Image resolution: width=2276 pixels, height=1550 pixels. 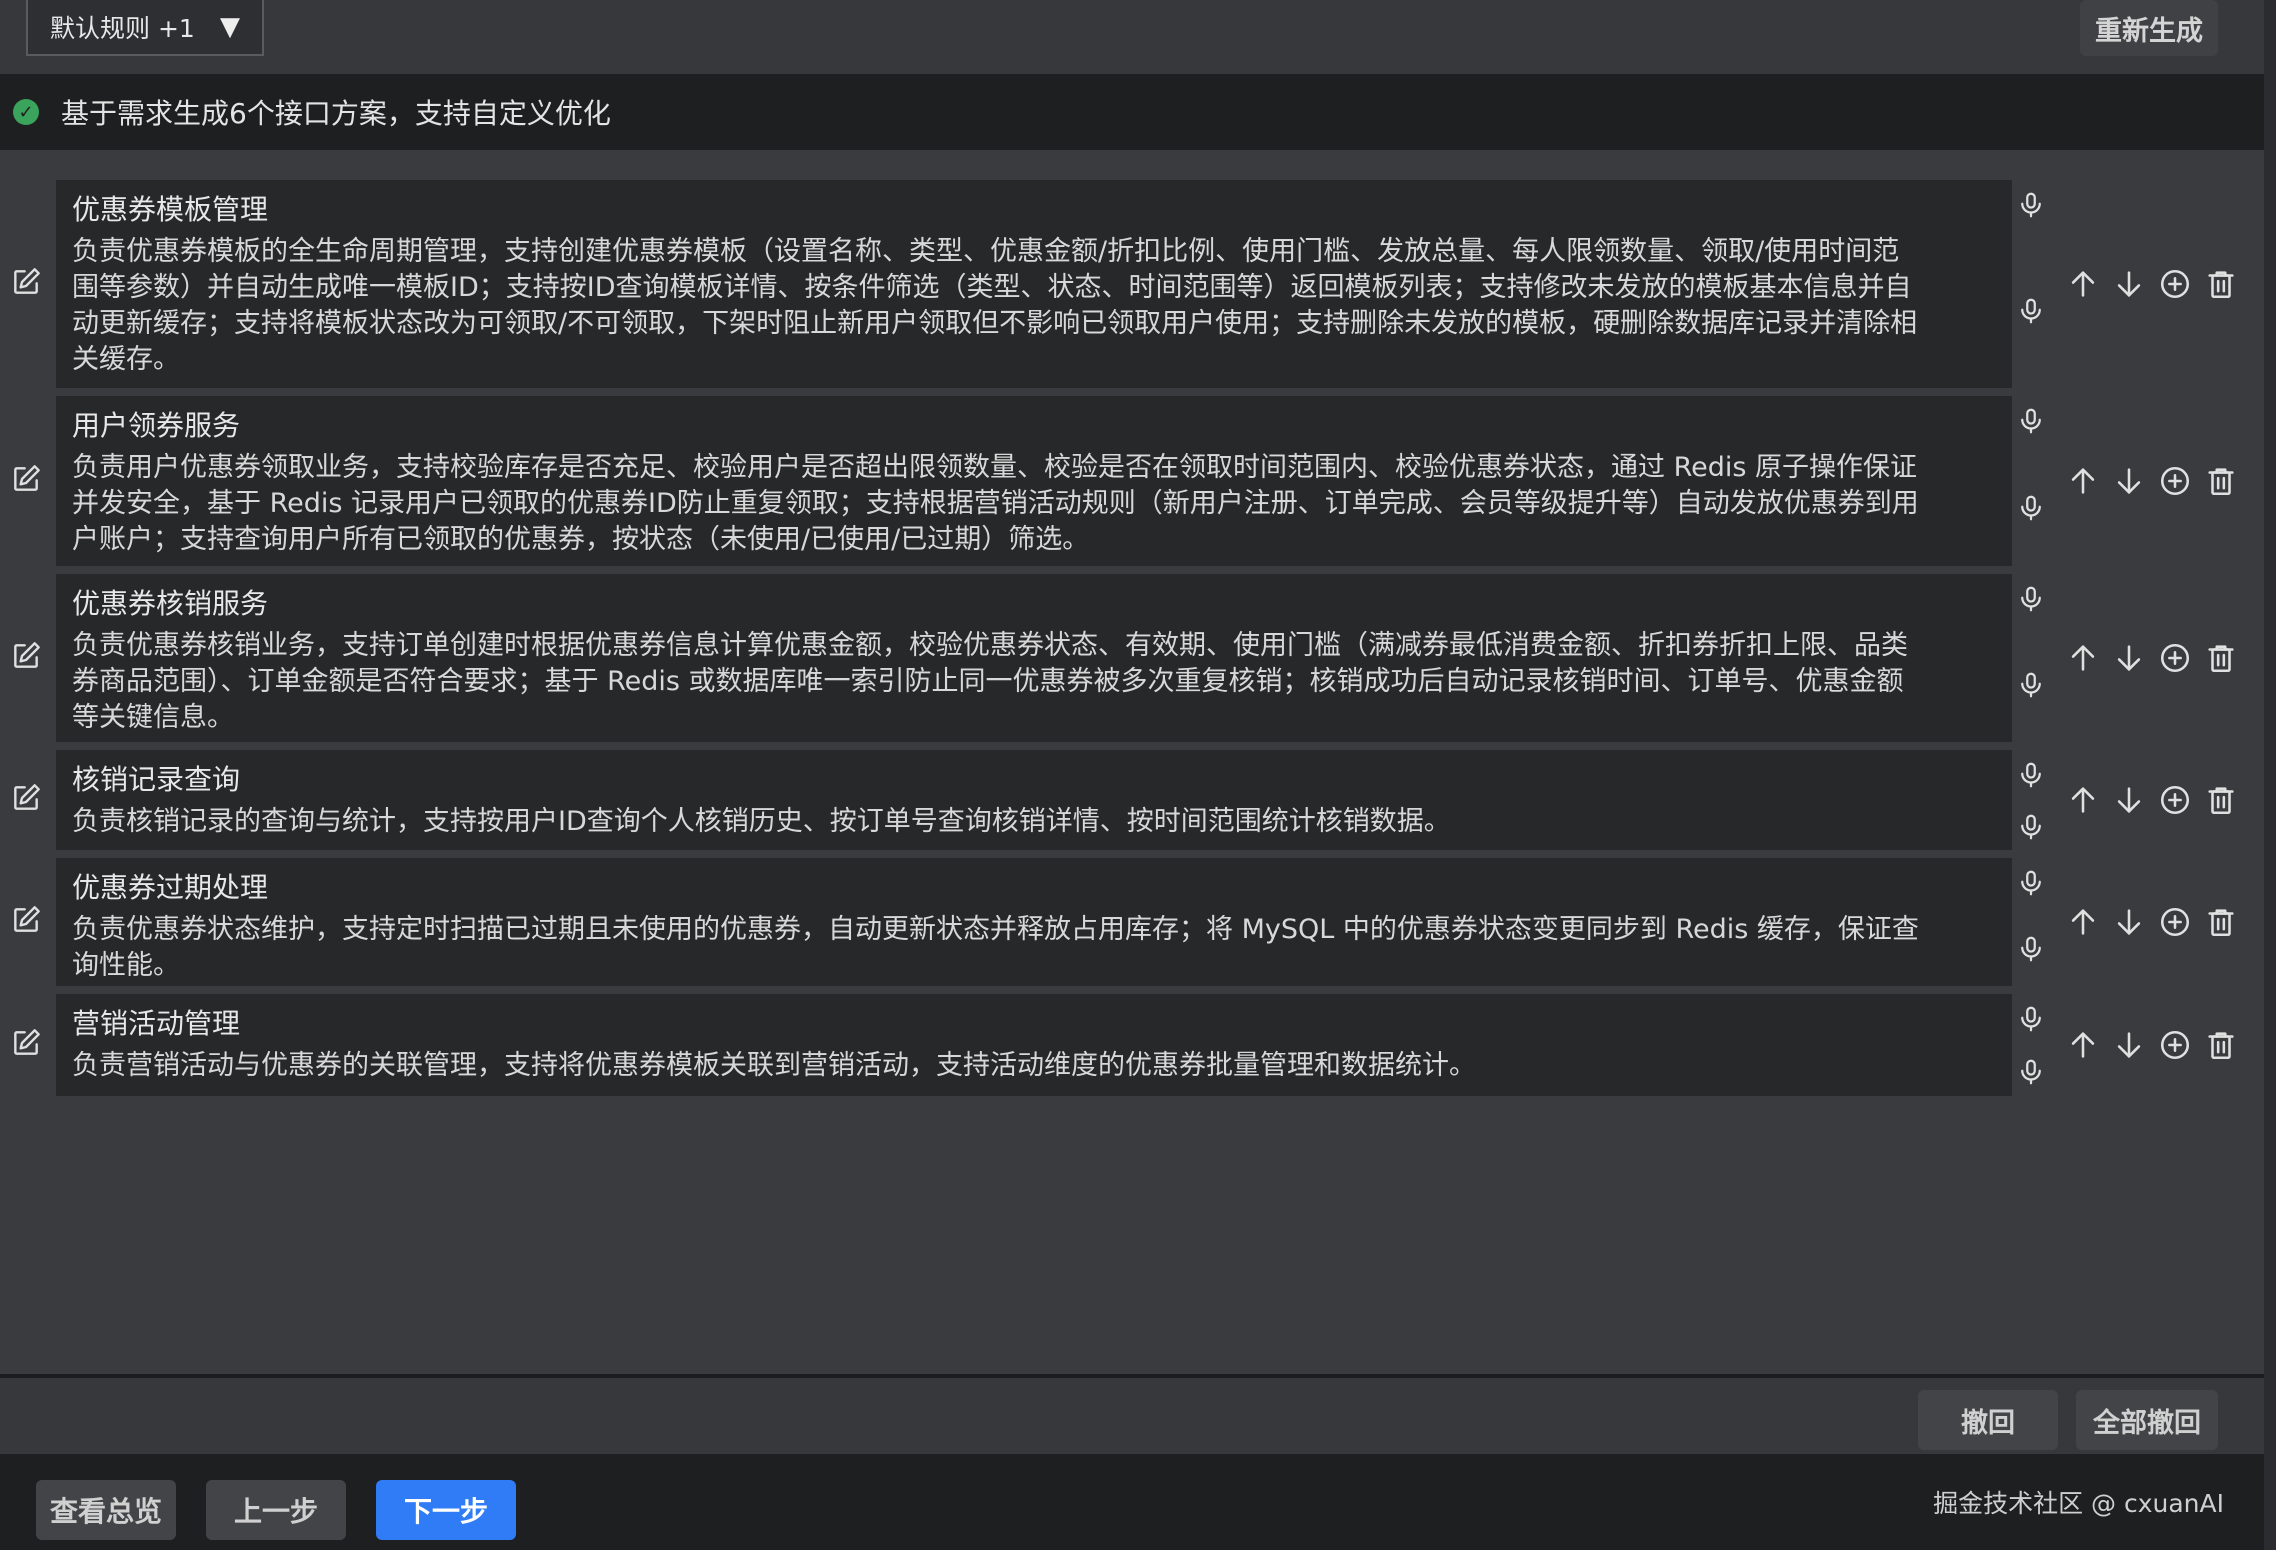 I want to click on description-line: 等关键信息。, so click(x=153, y=717).